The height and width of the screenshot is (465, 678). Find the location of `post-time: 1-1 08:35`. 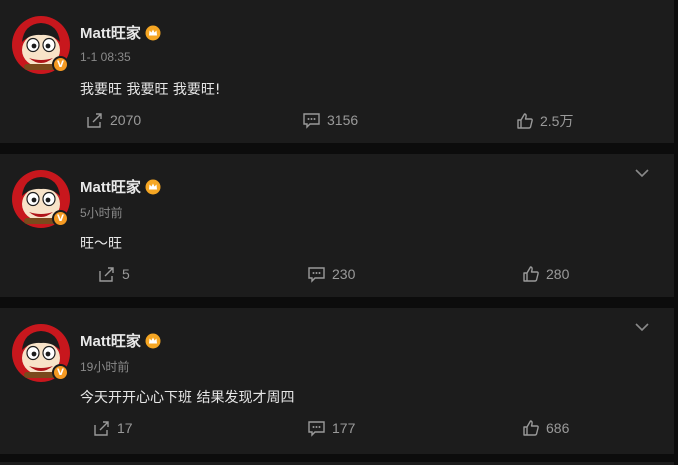

post-time: 1-1 08:35 is located at coordinates (105, 57).